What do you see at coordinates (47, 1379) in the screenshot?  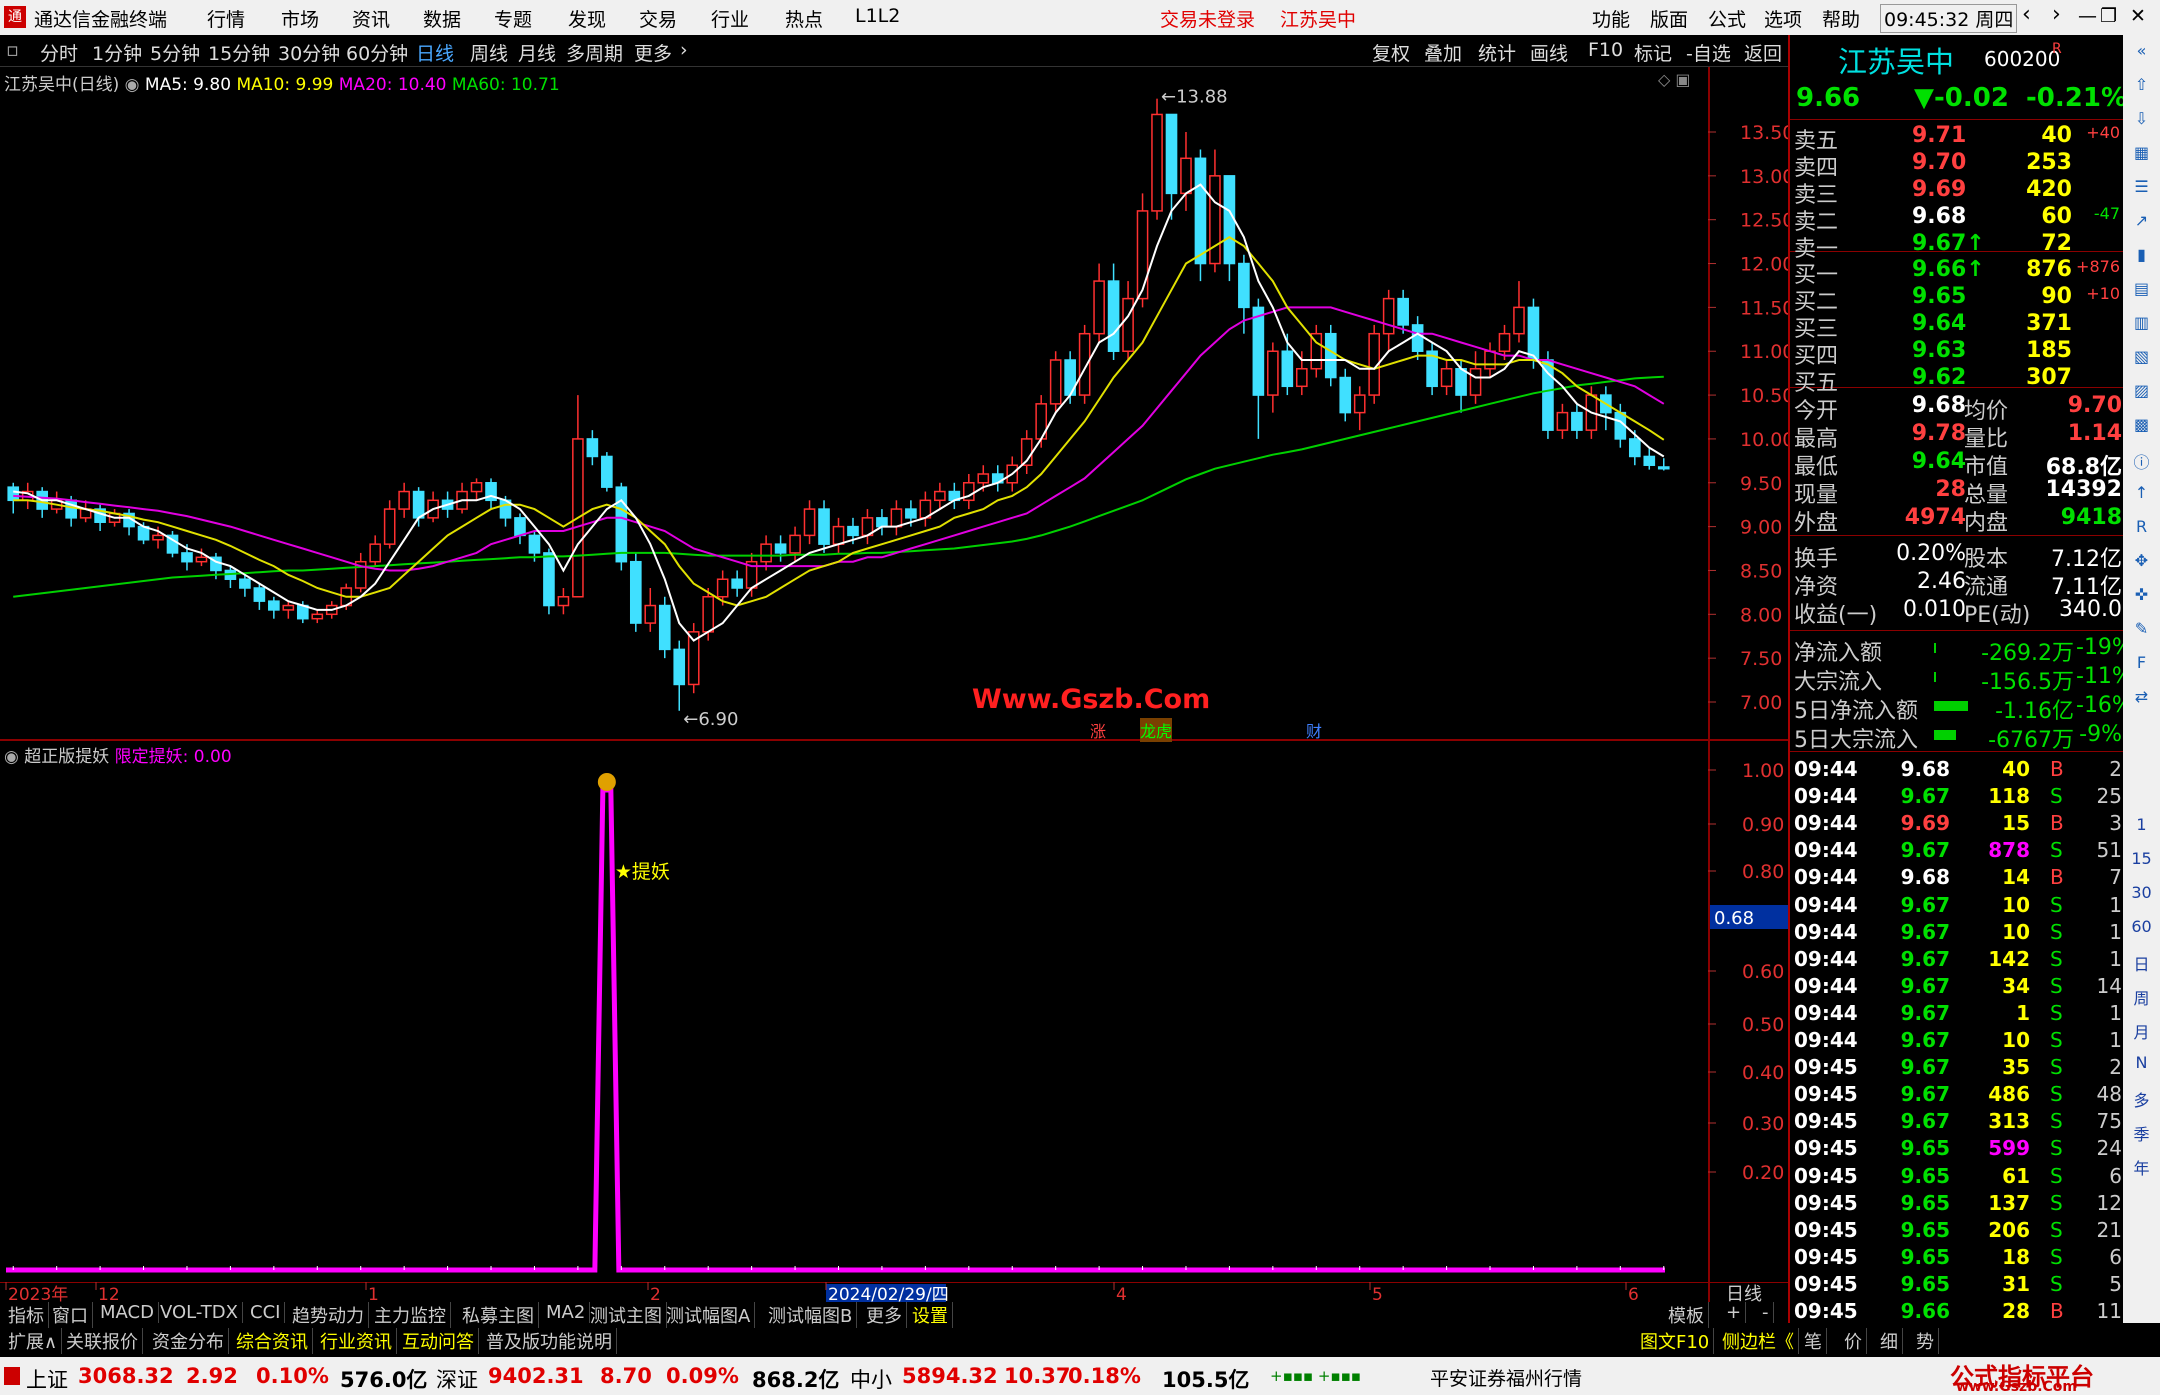 I see `sh-label: 上证` at bounding box center [47, 1379].